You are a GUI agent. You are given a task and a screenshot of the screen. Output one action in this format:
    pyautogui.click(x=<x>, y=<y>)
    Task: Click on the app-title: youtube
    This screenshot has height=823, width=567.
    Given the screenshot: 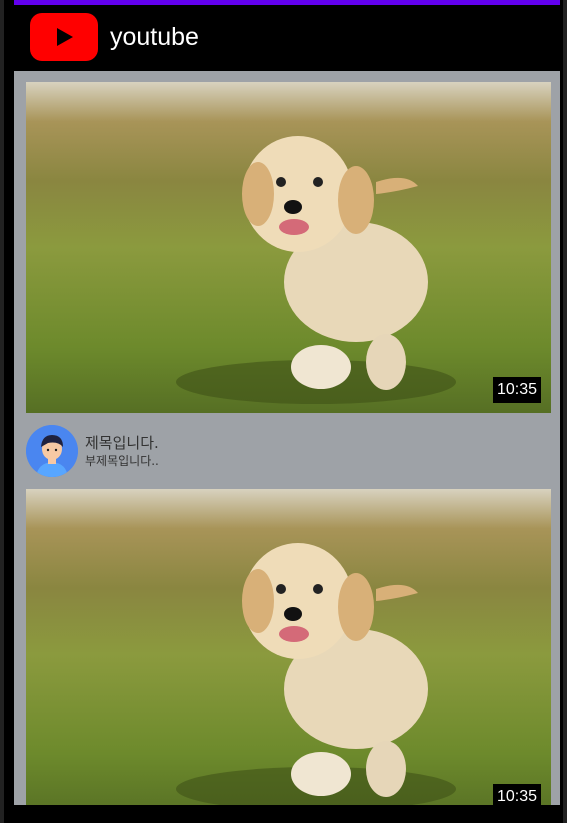 What is the action you would take?
    pyautogui.click(x=154, y=36)
    